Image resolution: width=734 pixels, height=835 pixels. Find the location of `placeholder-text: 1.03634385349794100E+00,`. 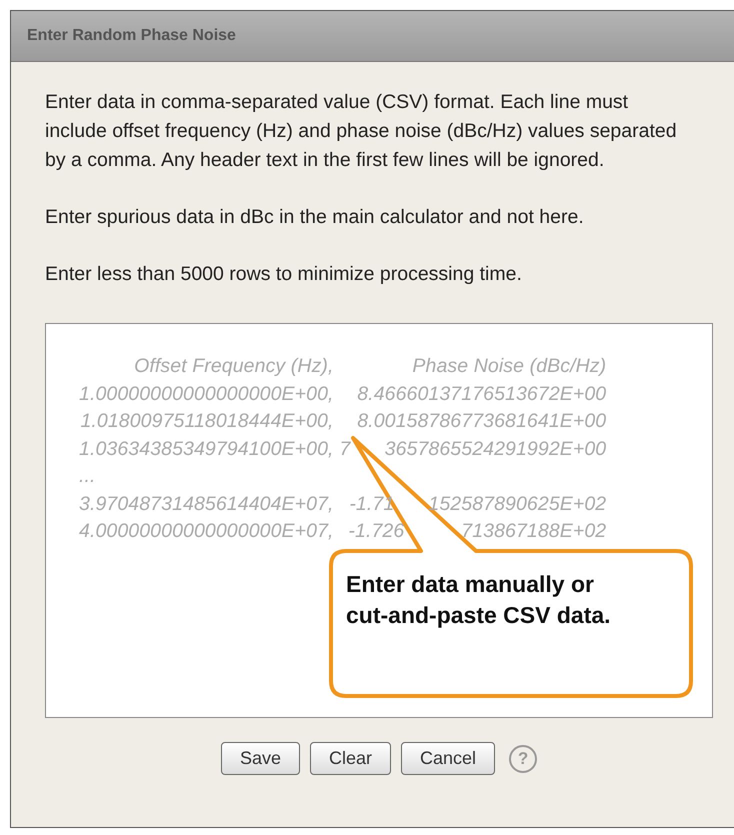

placeholder-text: 1.03634385349794100E+00, is located at coordinates (206, 449).